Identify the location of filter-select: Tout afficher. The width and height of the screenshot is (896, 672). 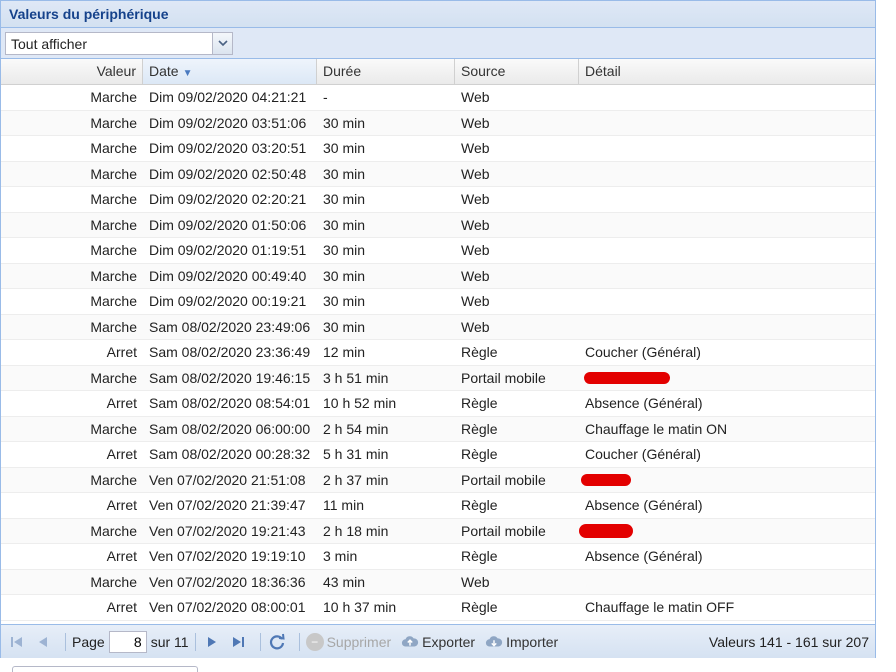
(119, 43).